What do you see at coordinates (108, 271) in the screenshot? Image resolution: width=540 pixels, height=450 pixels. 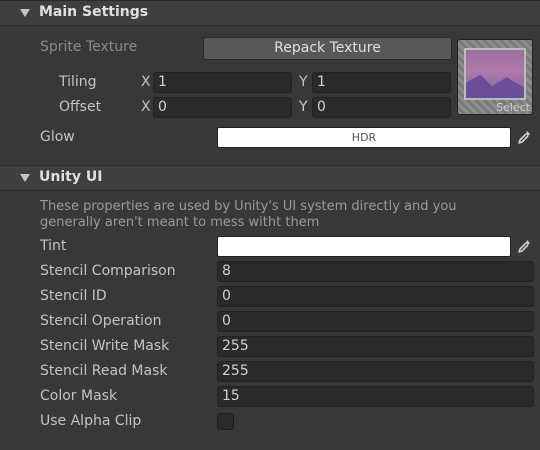 I see `stencil-comparison-label: Stencil Comparison` at bounding box center [108, 271].